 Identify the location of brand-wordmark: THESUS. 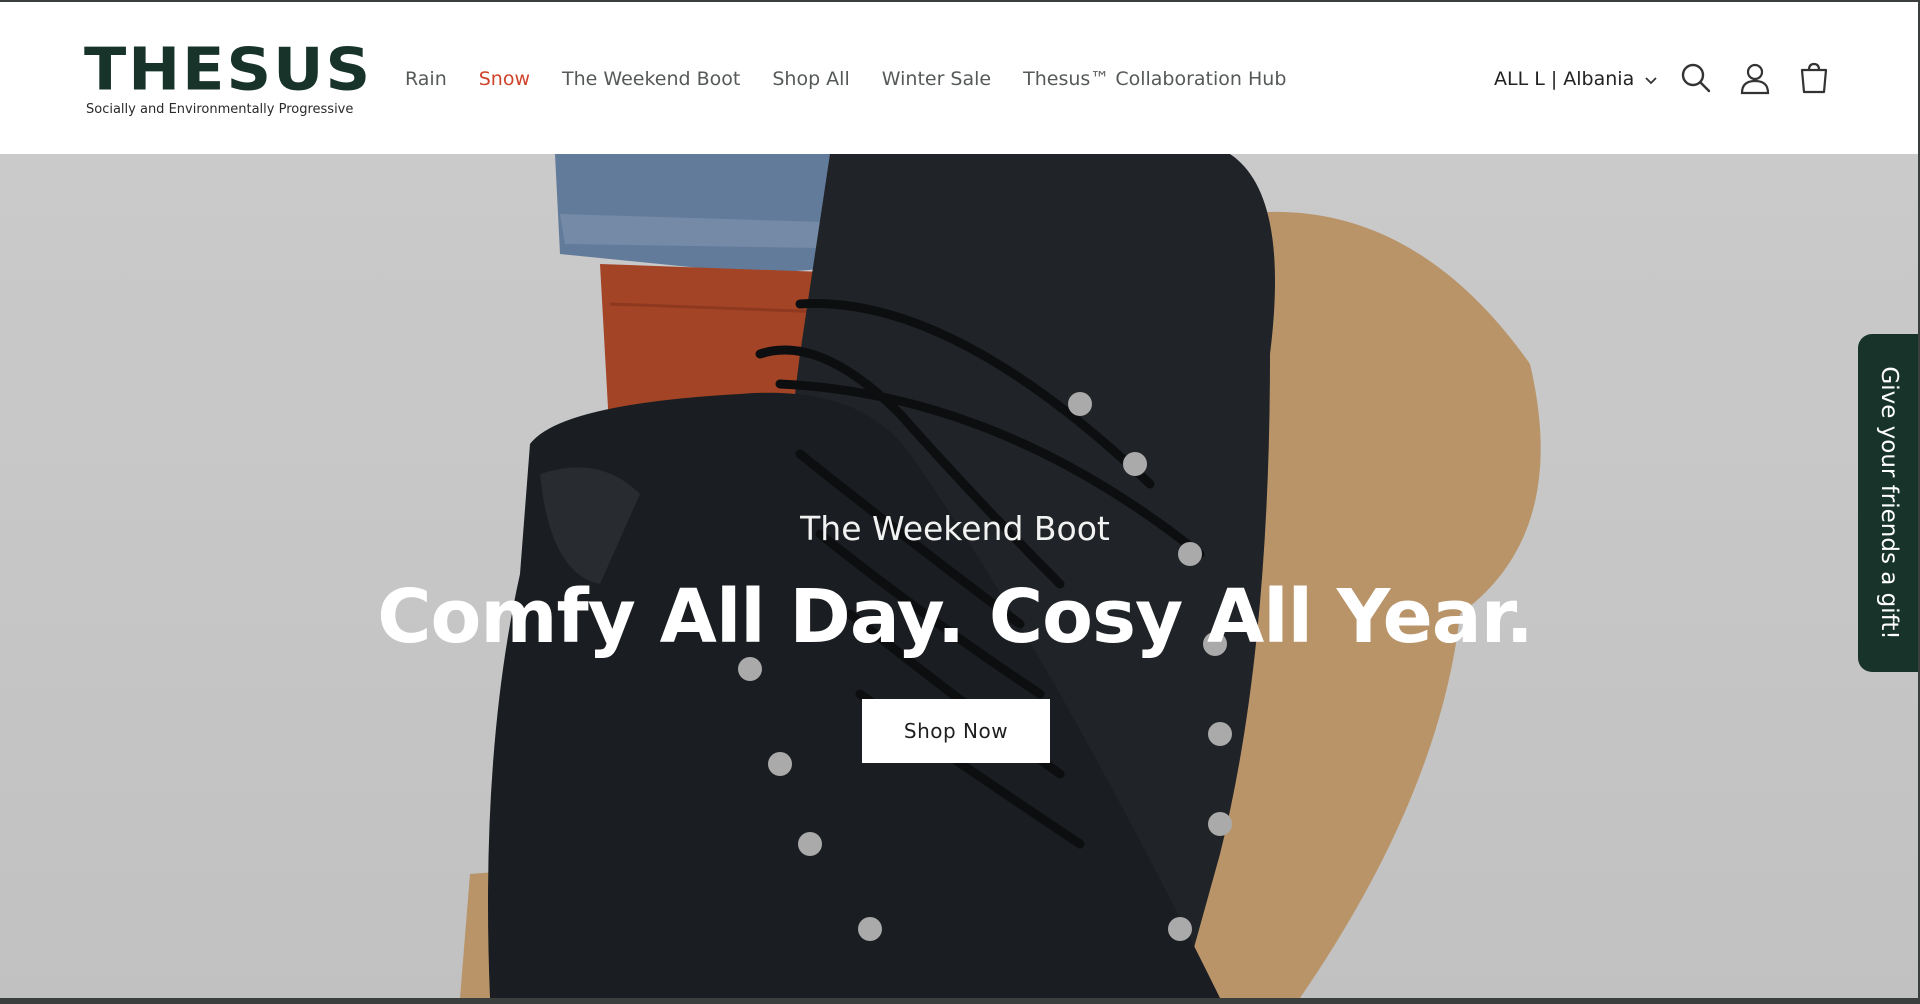
(228, 69).